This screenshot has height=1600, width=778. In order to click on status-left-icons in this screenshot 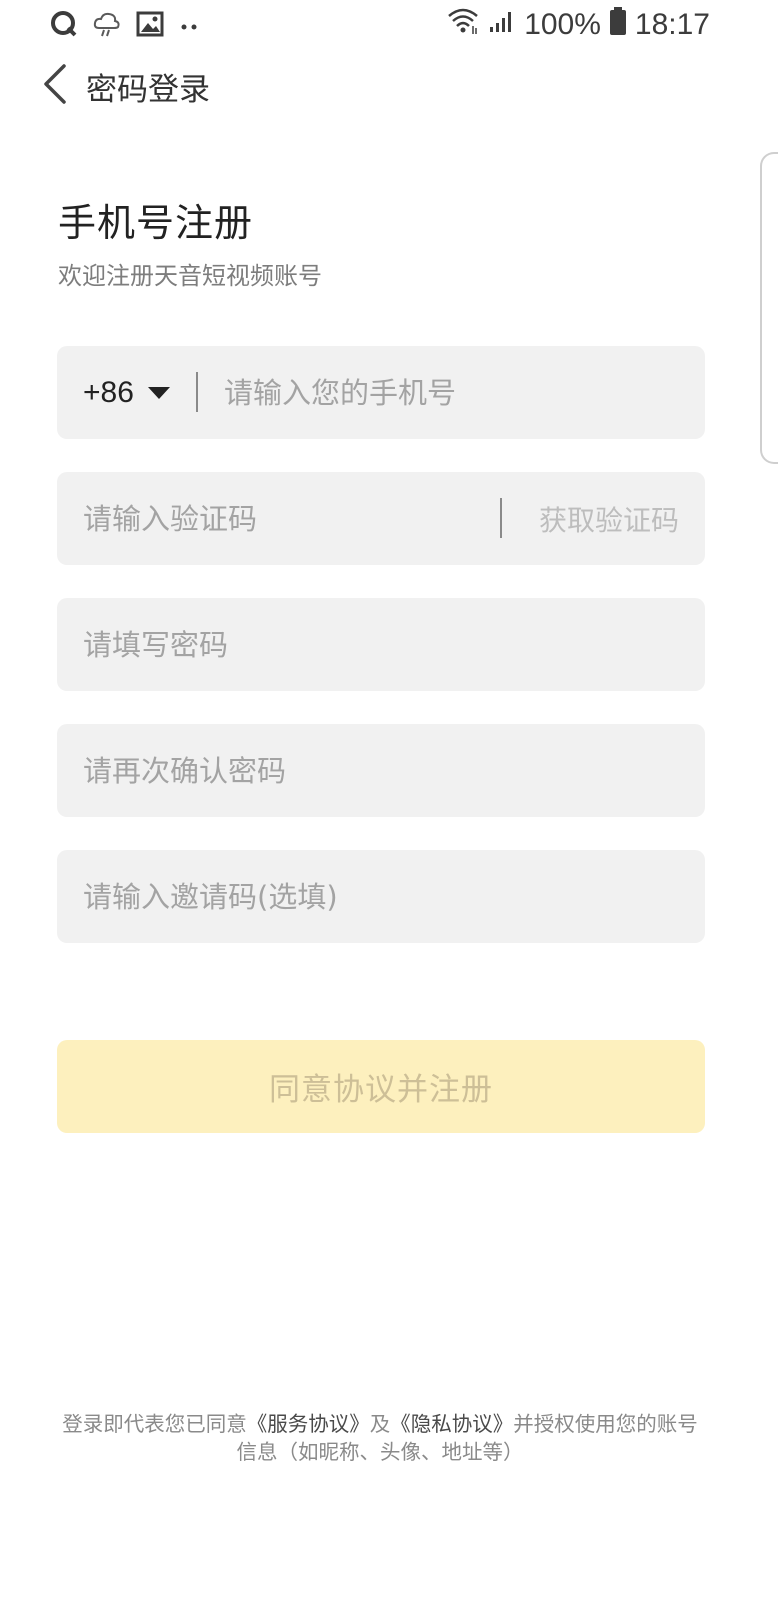, I will do `click(126, 26)`.